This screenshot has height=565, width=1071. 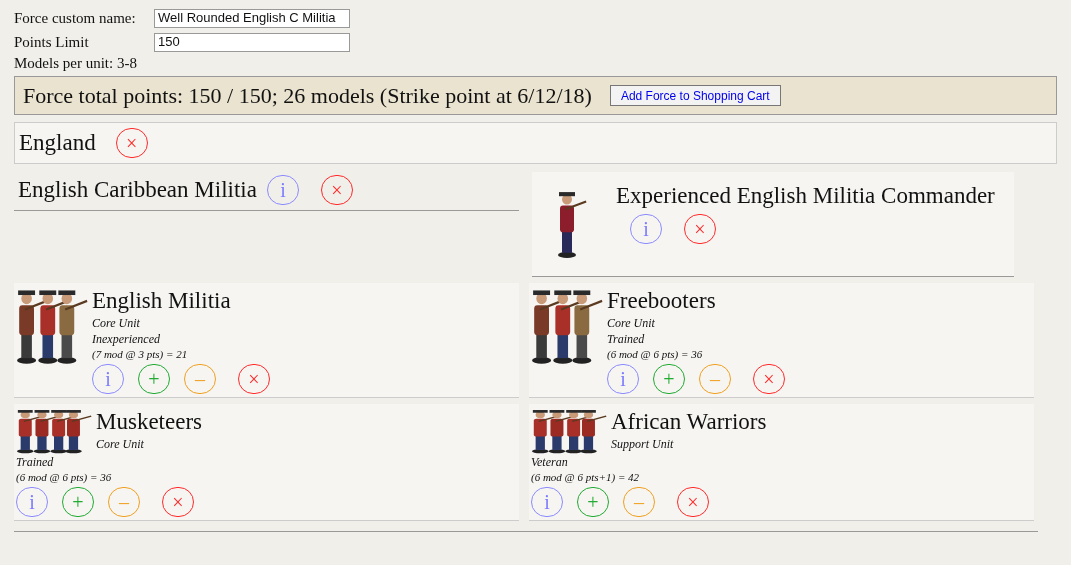 What do you see at coordinates (307, 96) in the screenshot?
I see `total-points: Force total points: 150 / 150; 26 models (Strike point at 6/12/18)` at bounding box center [307, 96].